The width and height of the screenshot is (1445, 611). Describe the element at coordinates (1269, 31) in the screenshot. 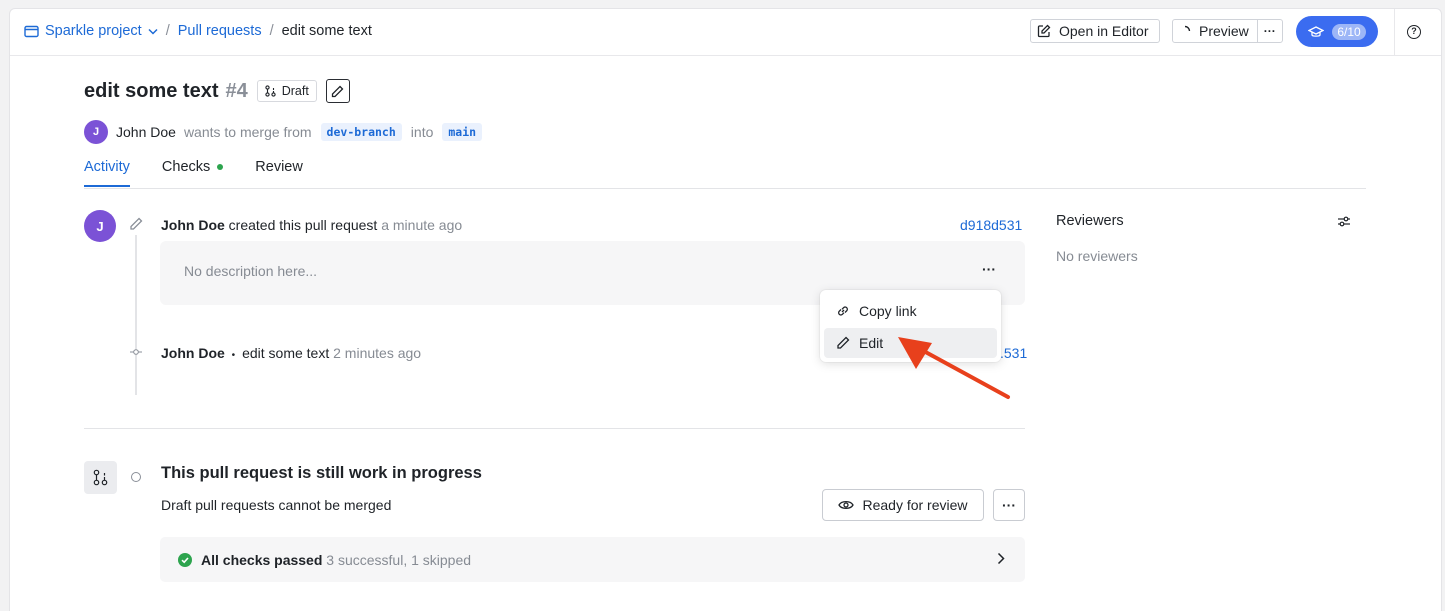

I see `preview-more-button: ···` at that location.